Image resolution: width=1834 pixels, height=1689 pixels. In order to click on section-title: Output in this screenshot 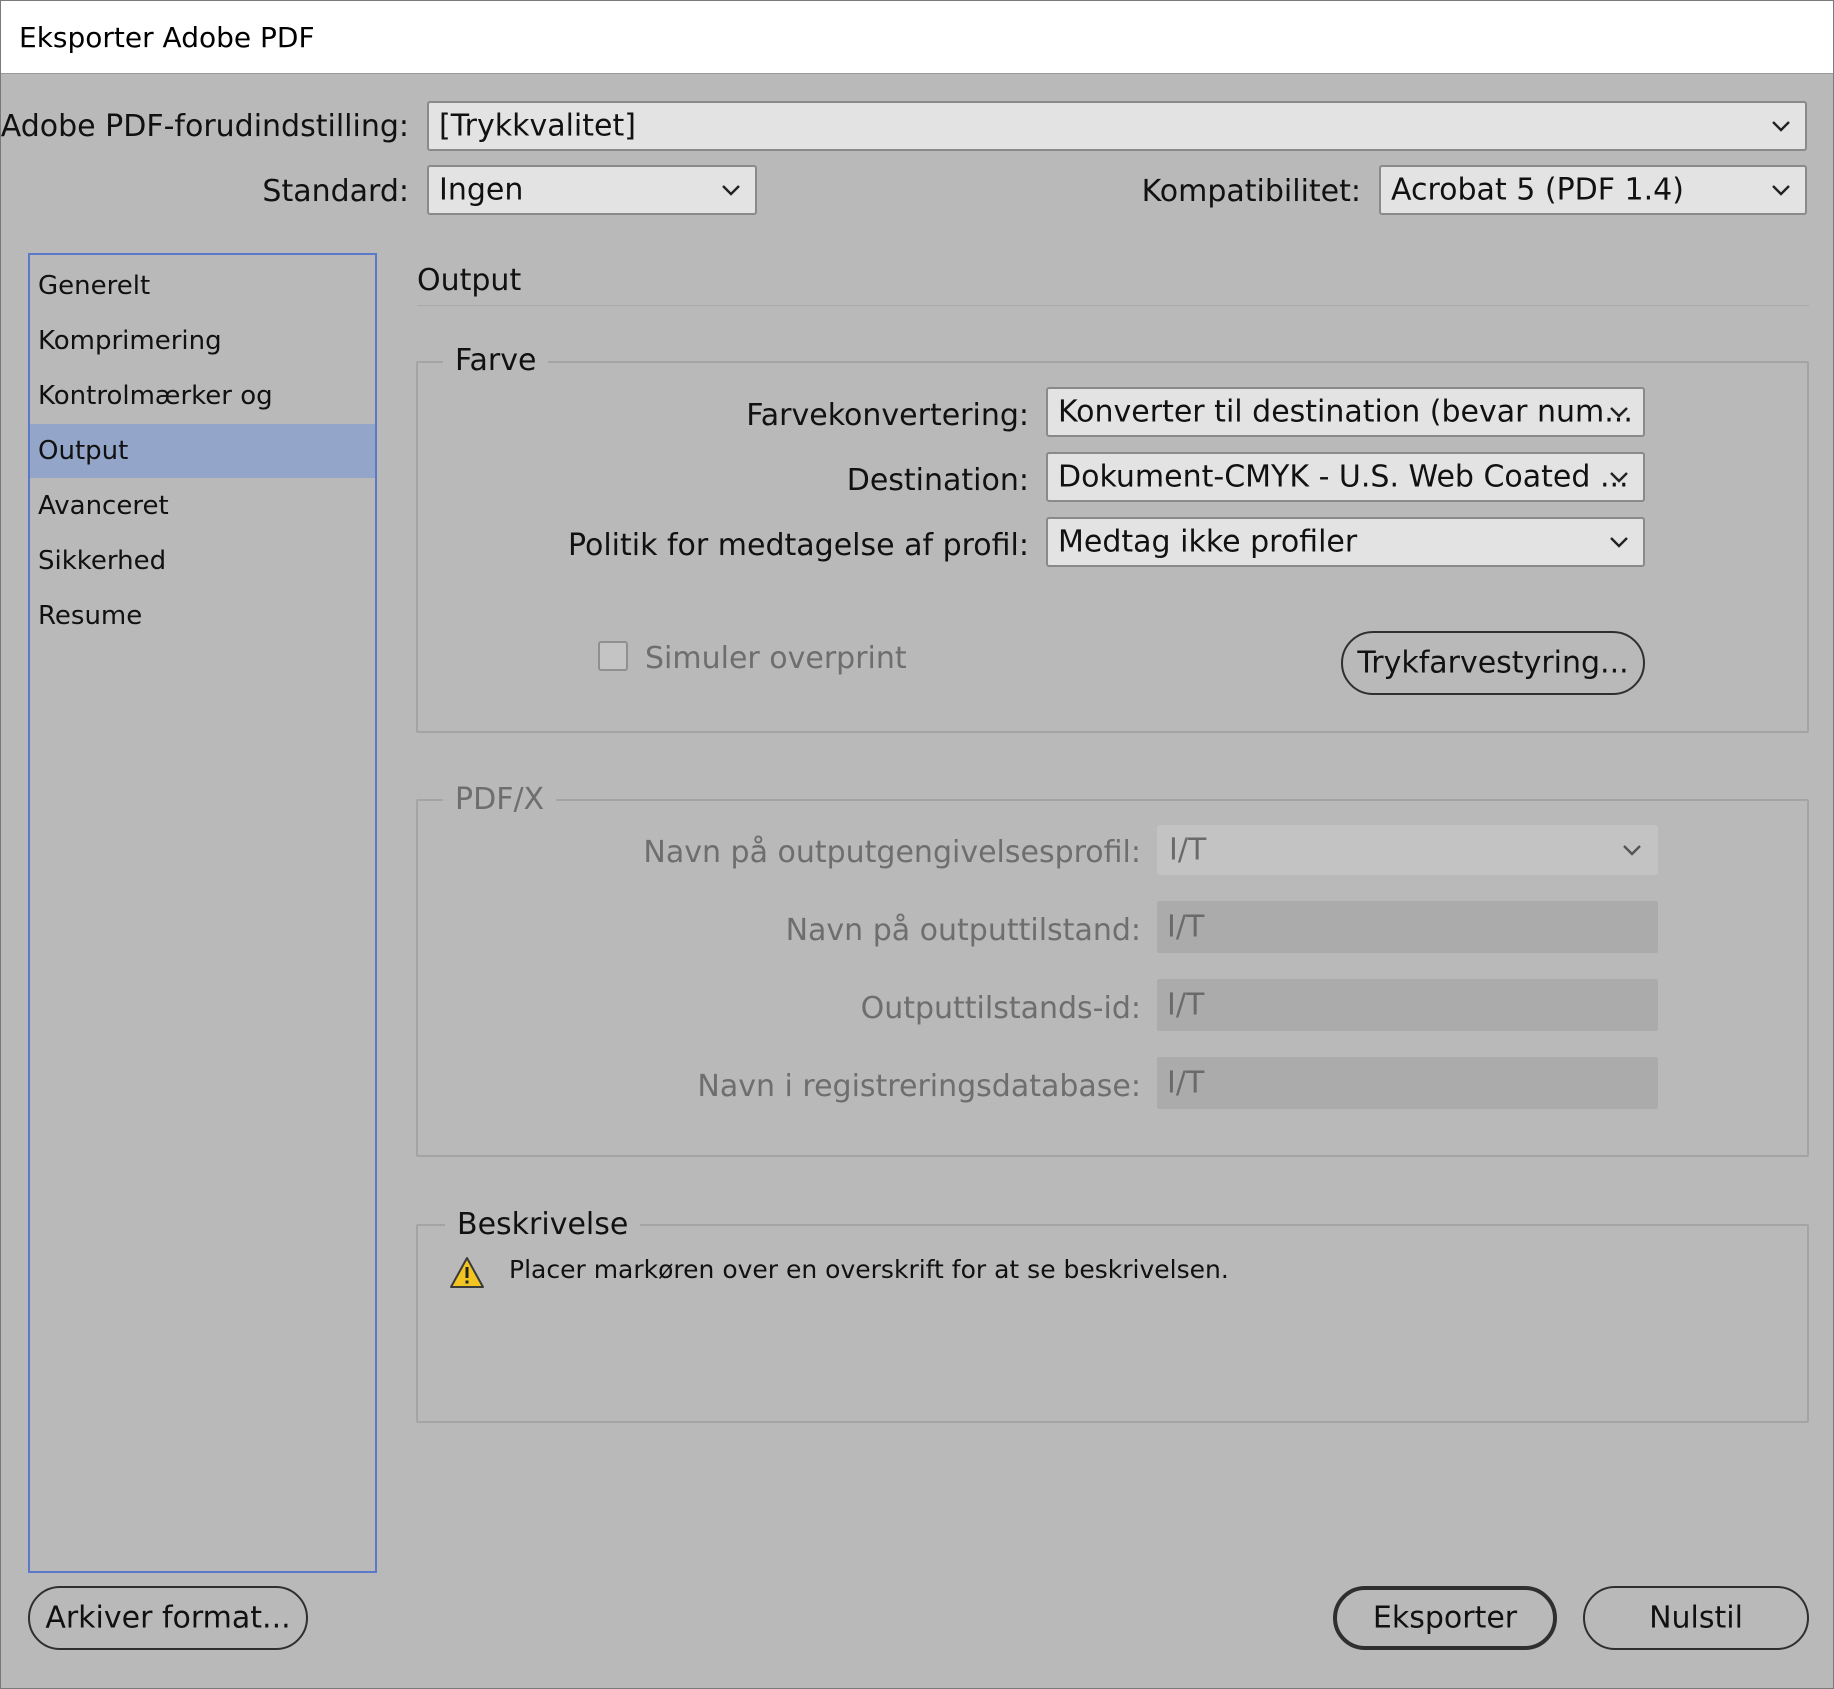, I will do `click(469, 280)`.